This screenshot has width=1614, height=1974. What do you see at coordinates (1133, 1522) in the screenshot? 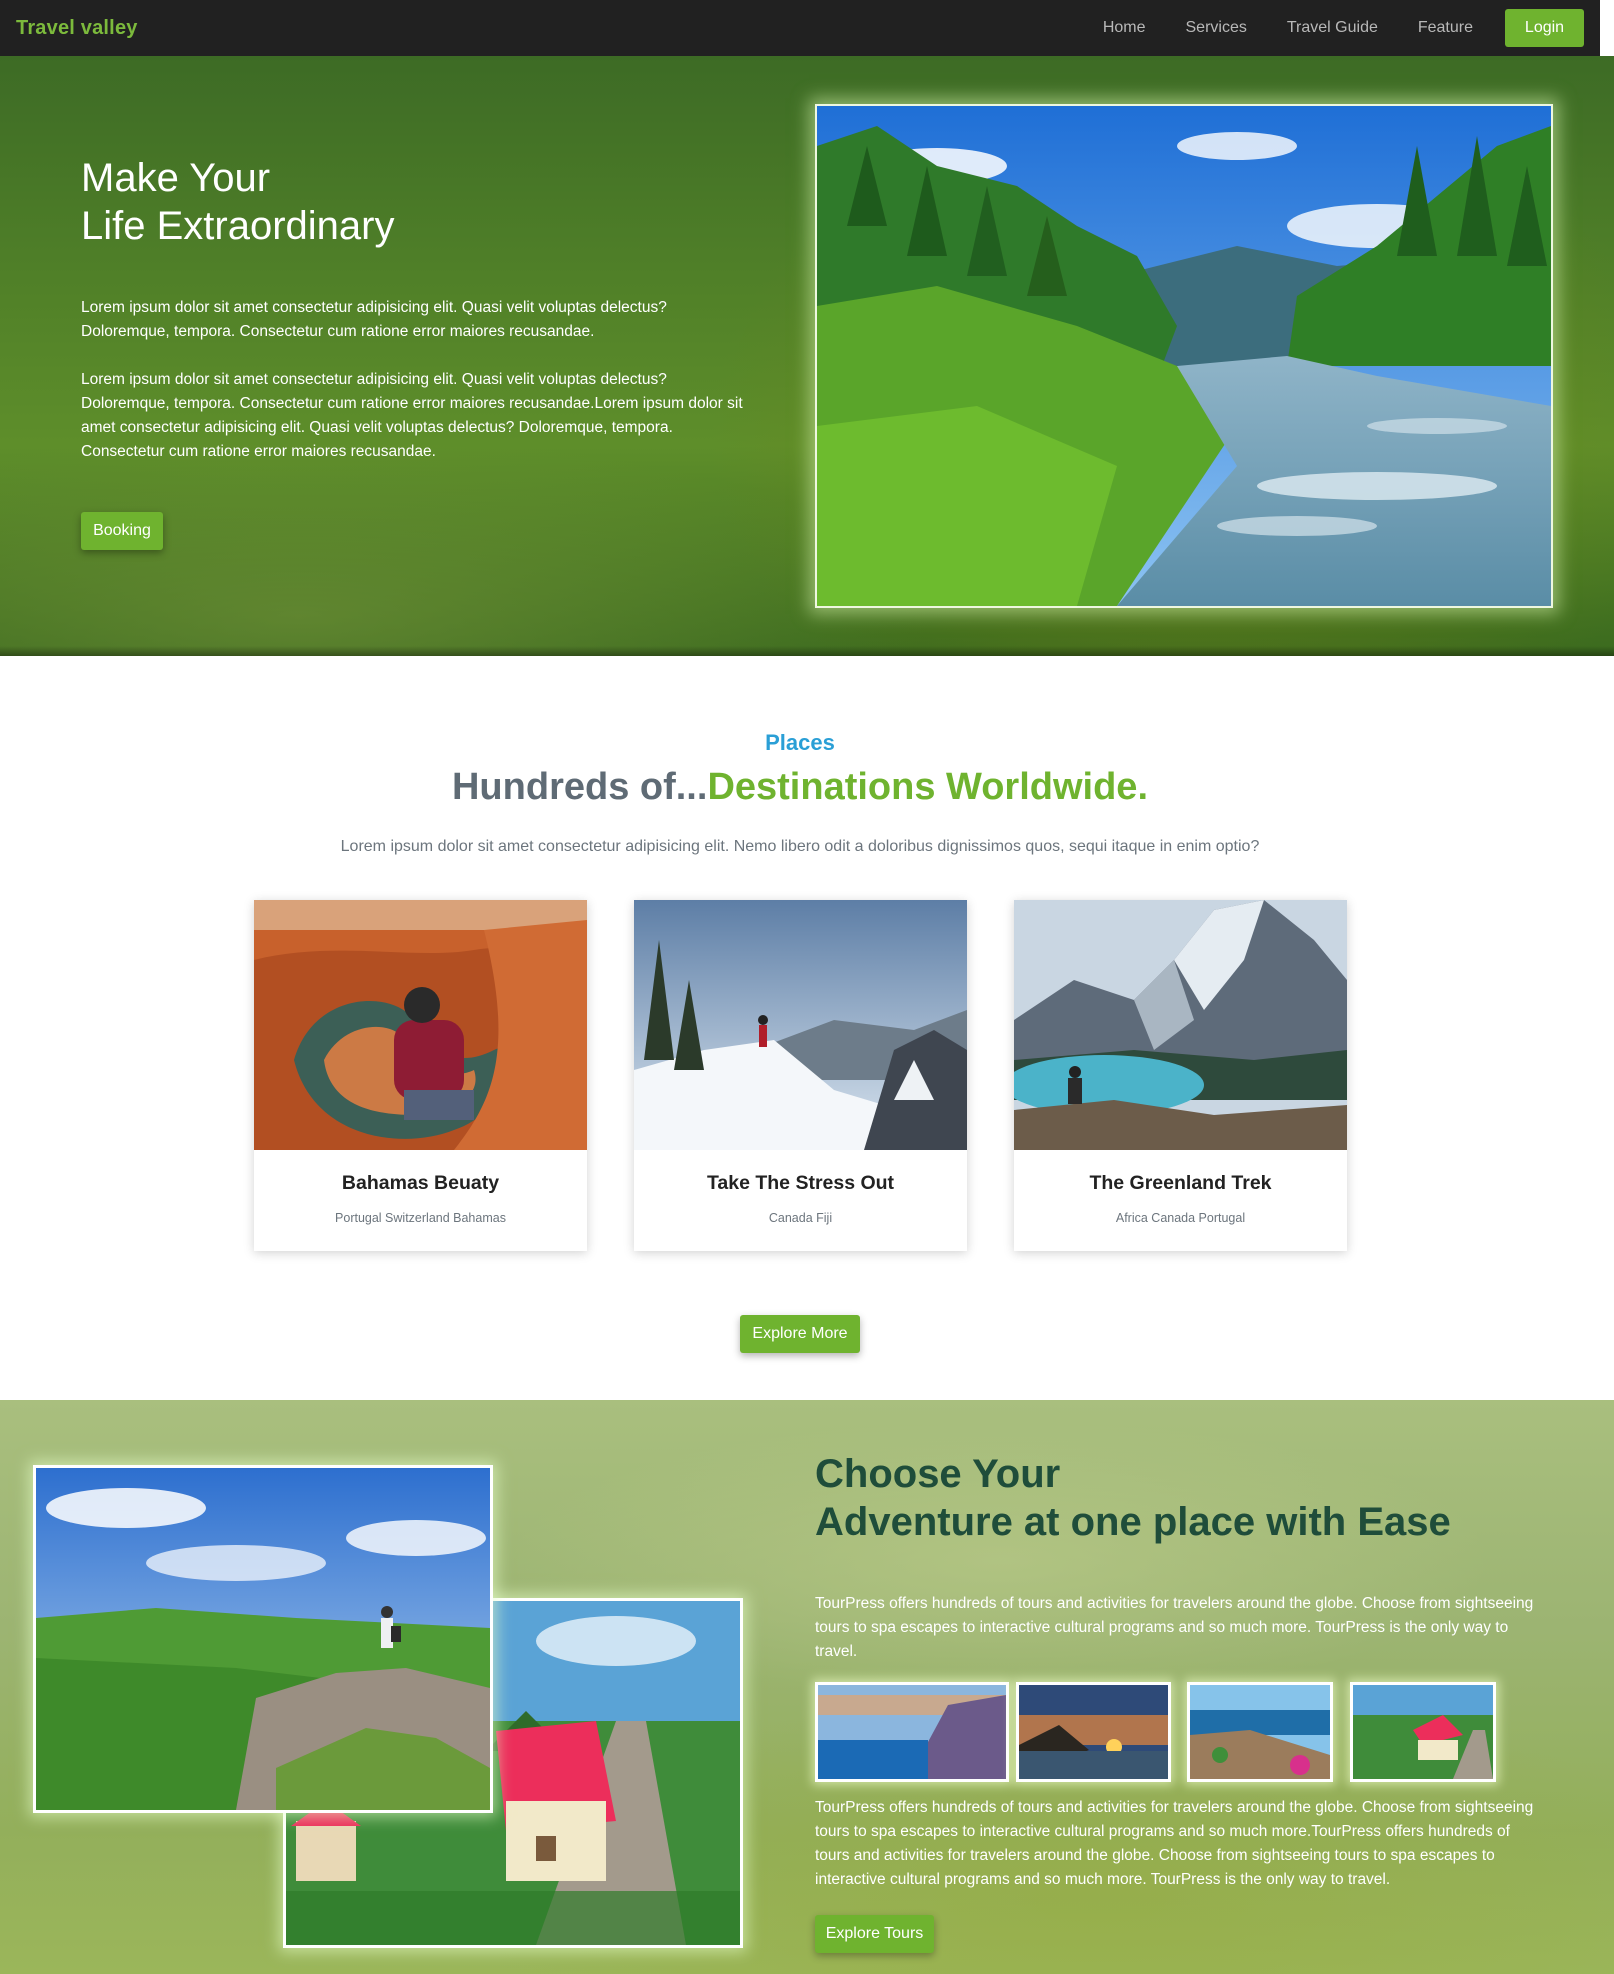
I see `adventure-title-line2: Adventure at one place with Ease` at bounding box center [1133, 1522].